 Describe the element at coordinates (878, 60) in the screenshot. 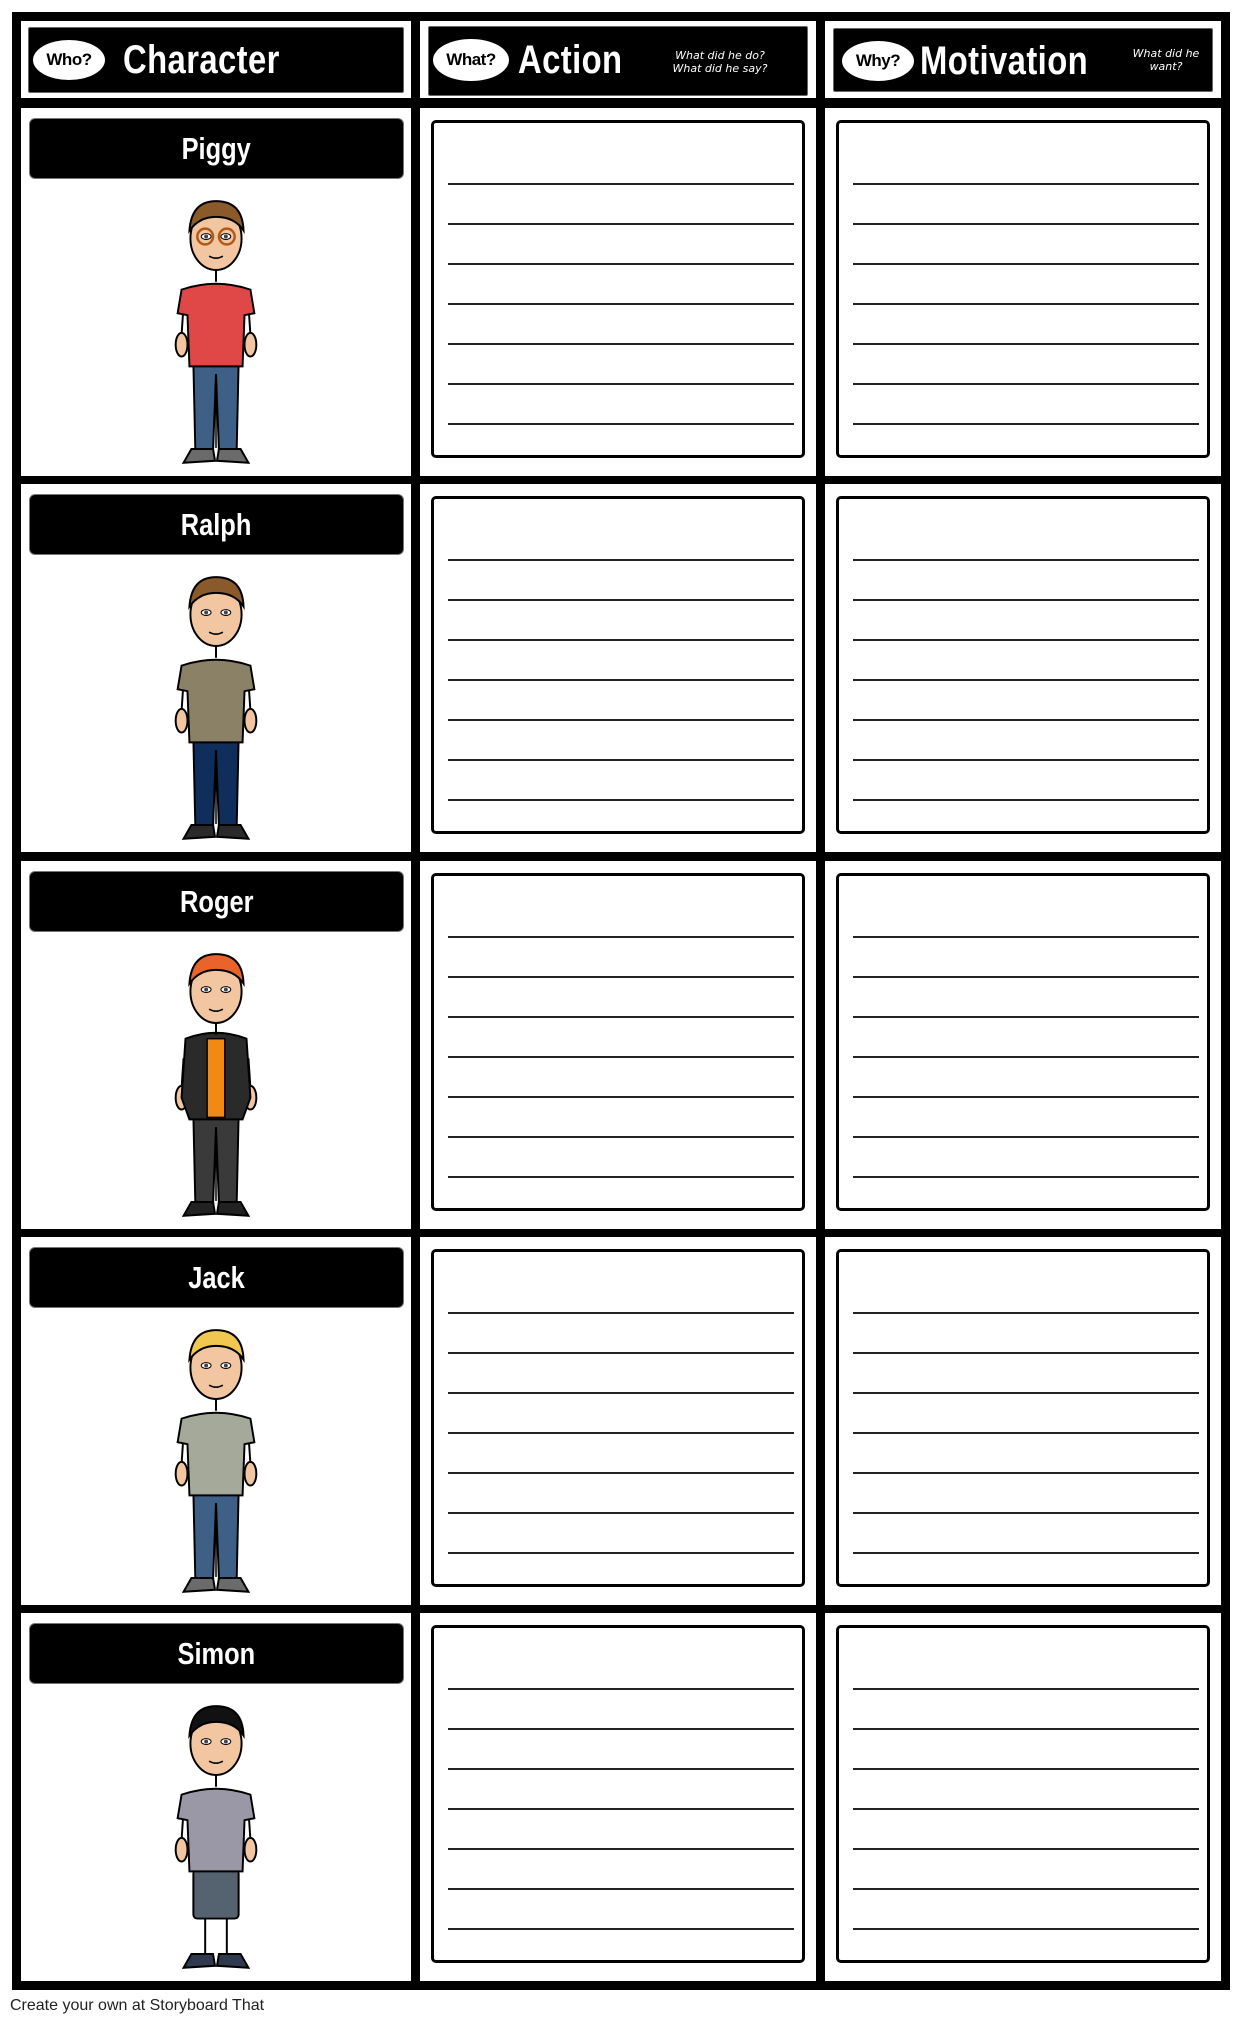

I see `badge-text: Why?` at that location.